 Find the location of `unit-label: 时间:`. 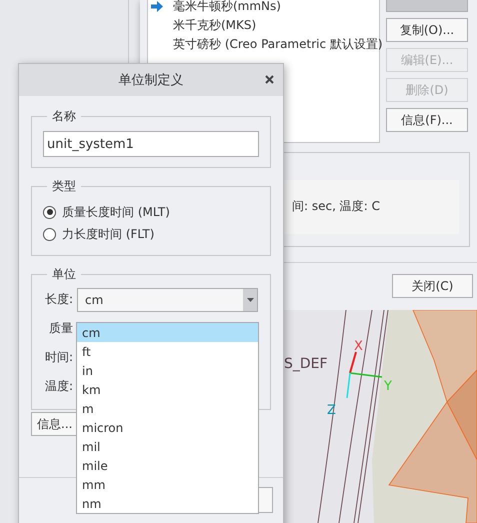

unit-label: 时间: is located at coordinates (58, 357).